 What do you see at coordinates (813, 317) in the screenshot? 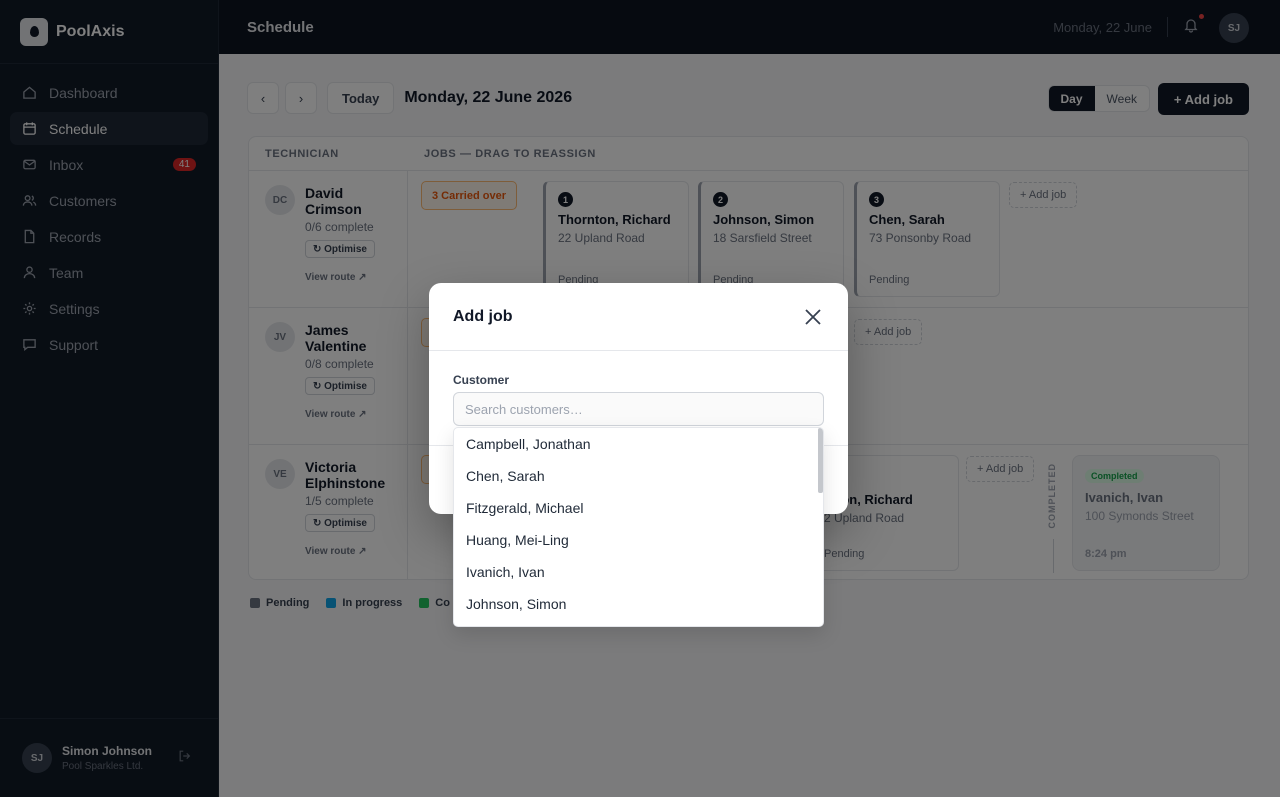
I see `close-icon` at bounding box center [813, 317].